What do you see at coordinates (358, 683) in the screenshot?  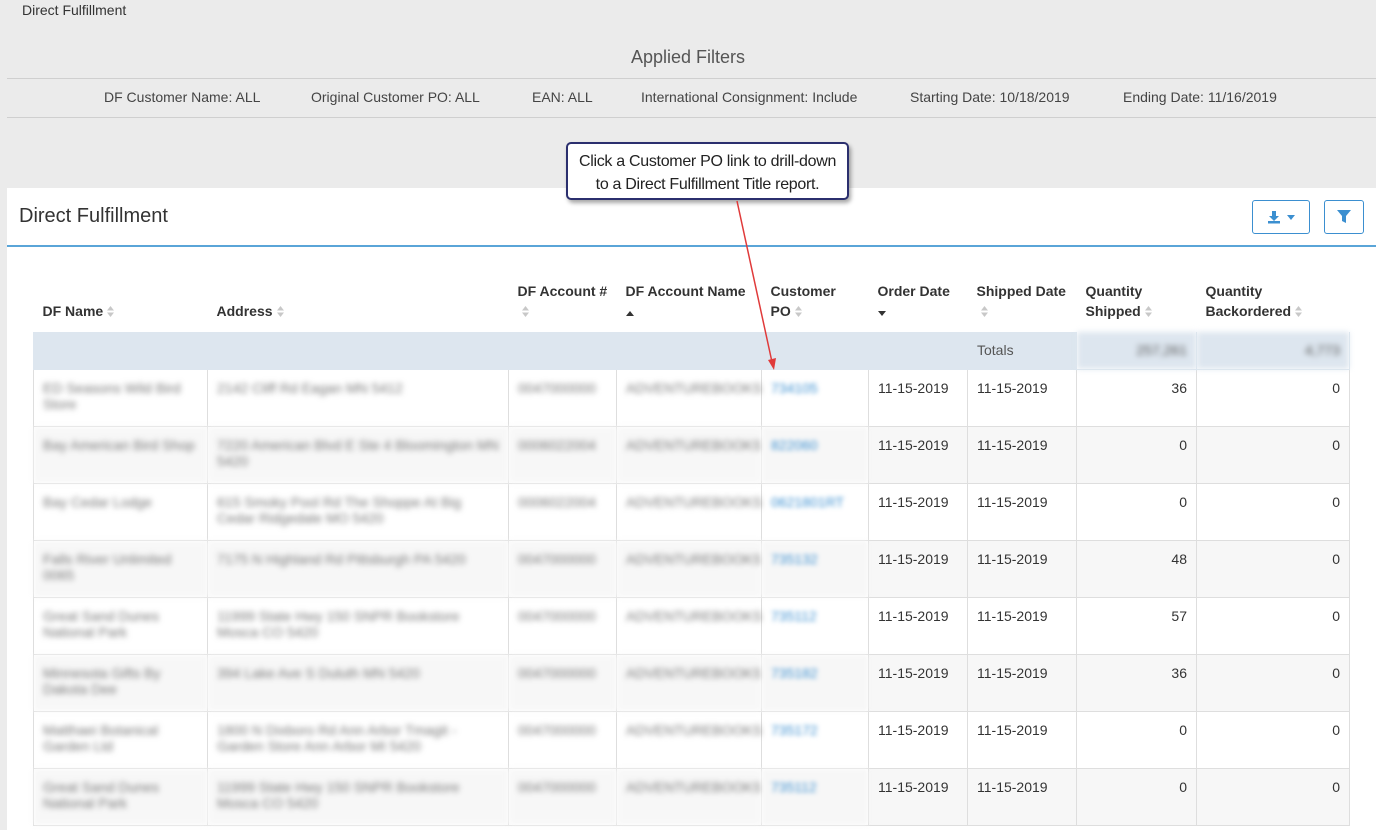 I see `address-cell: 394 Lake Ave S Duluth MN 5420` at bounding box center [358, 683].